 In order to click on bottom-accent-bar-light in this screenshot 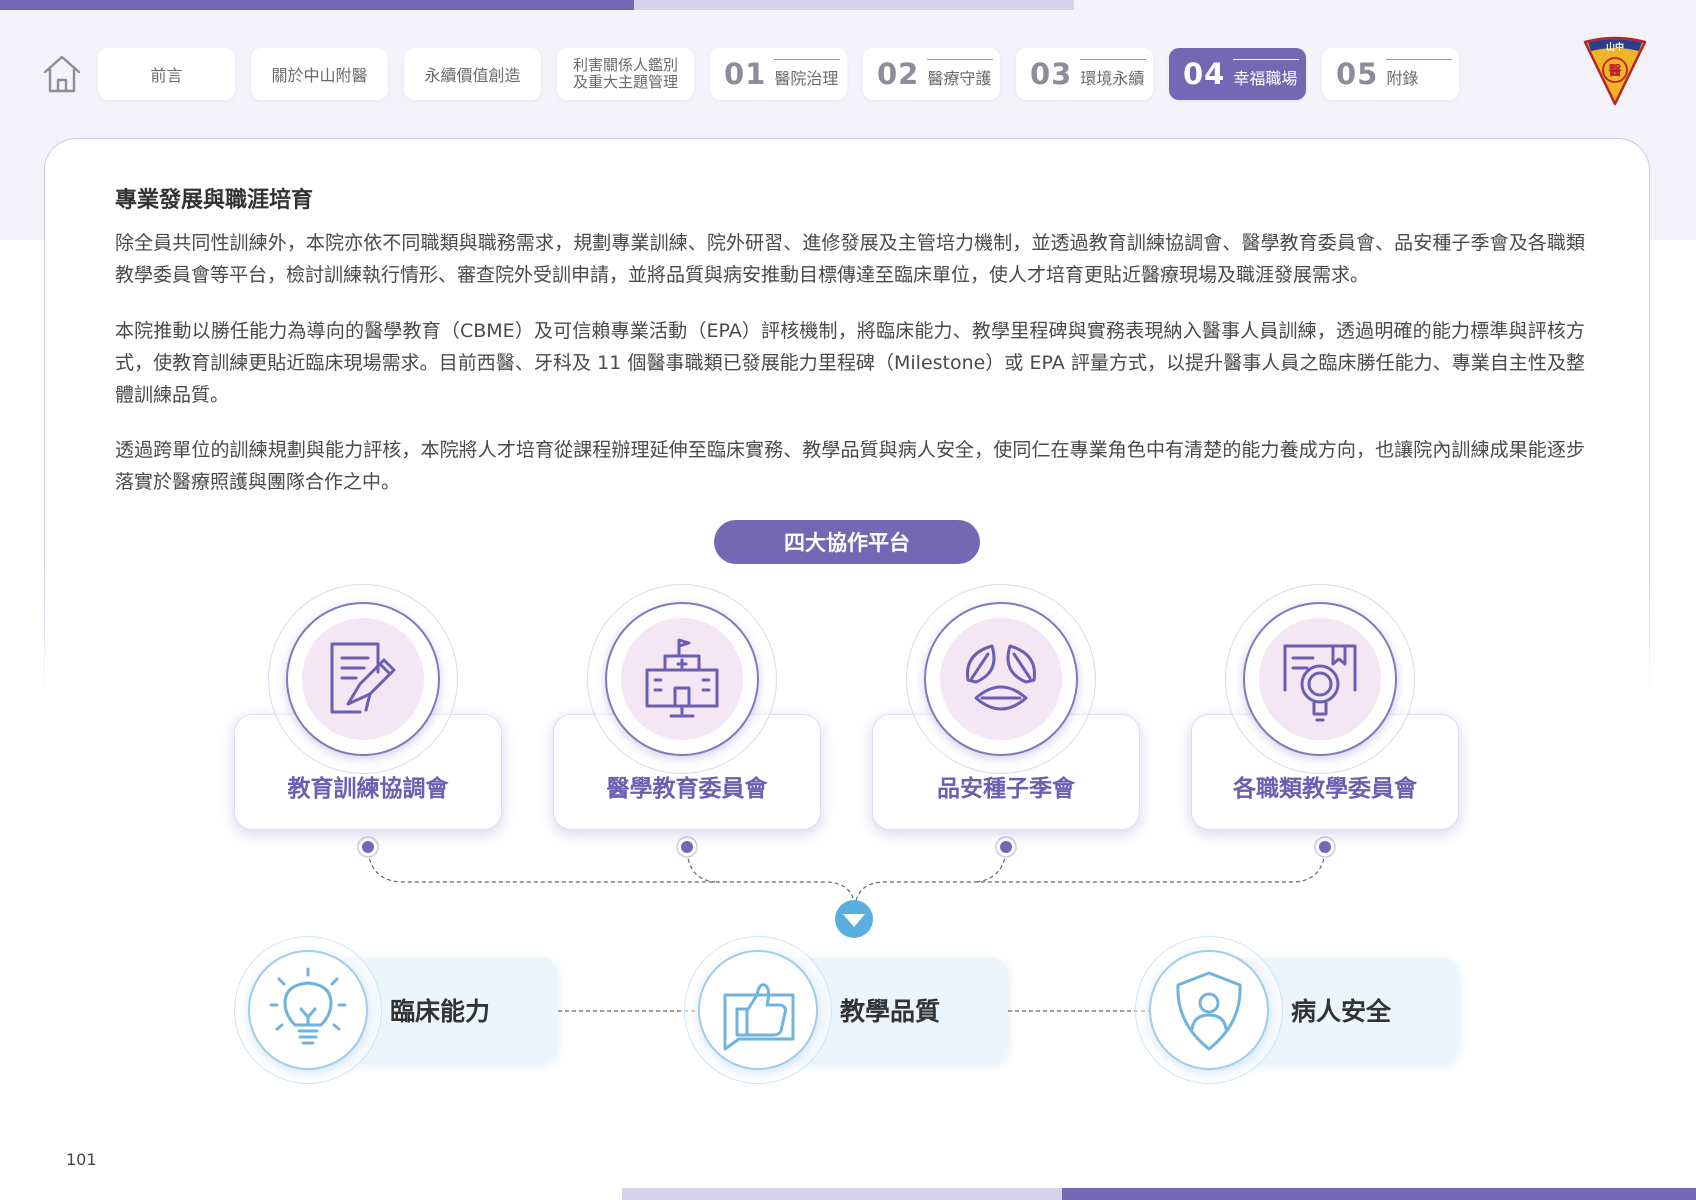, I will do `click(842, 1194)`.